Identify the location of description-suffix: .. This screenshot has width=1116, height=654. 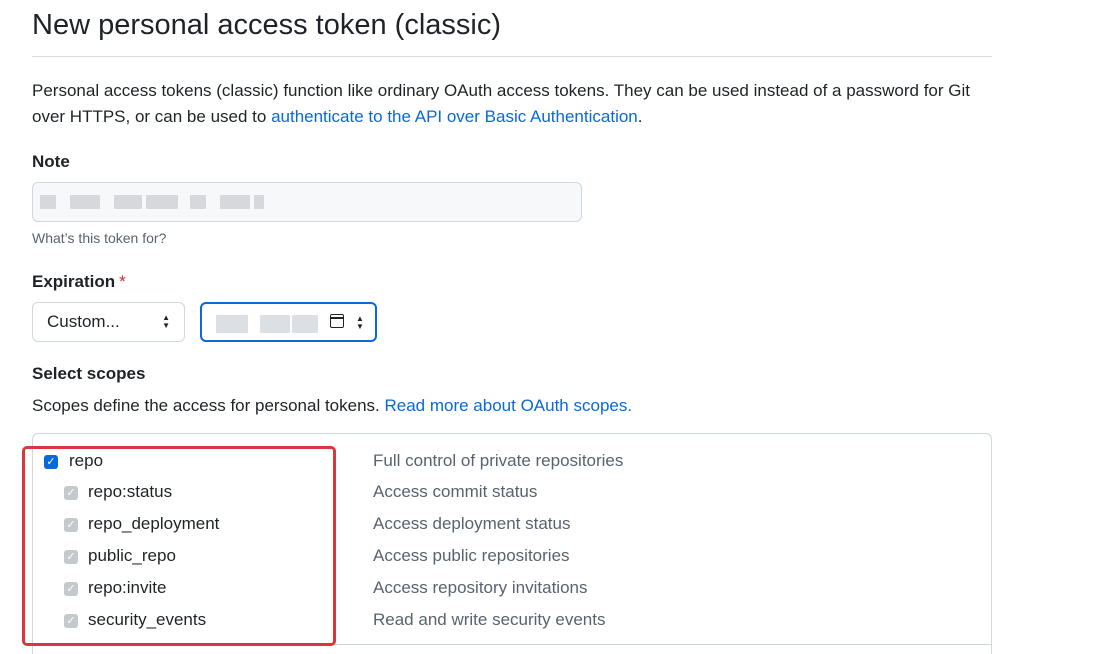
(640, 116).